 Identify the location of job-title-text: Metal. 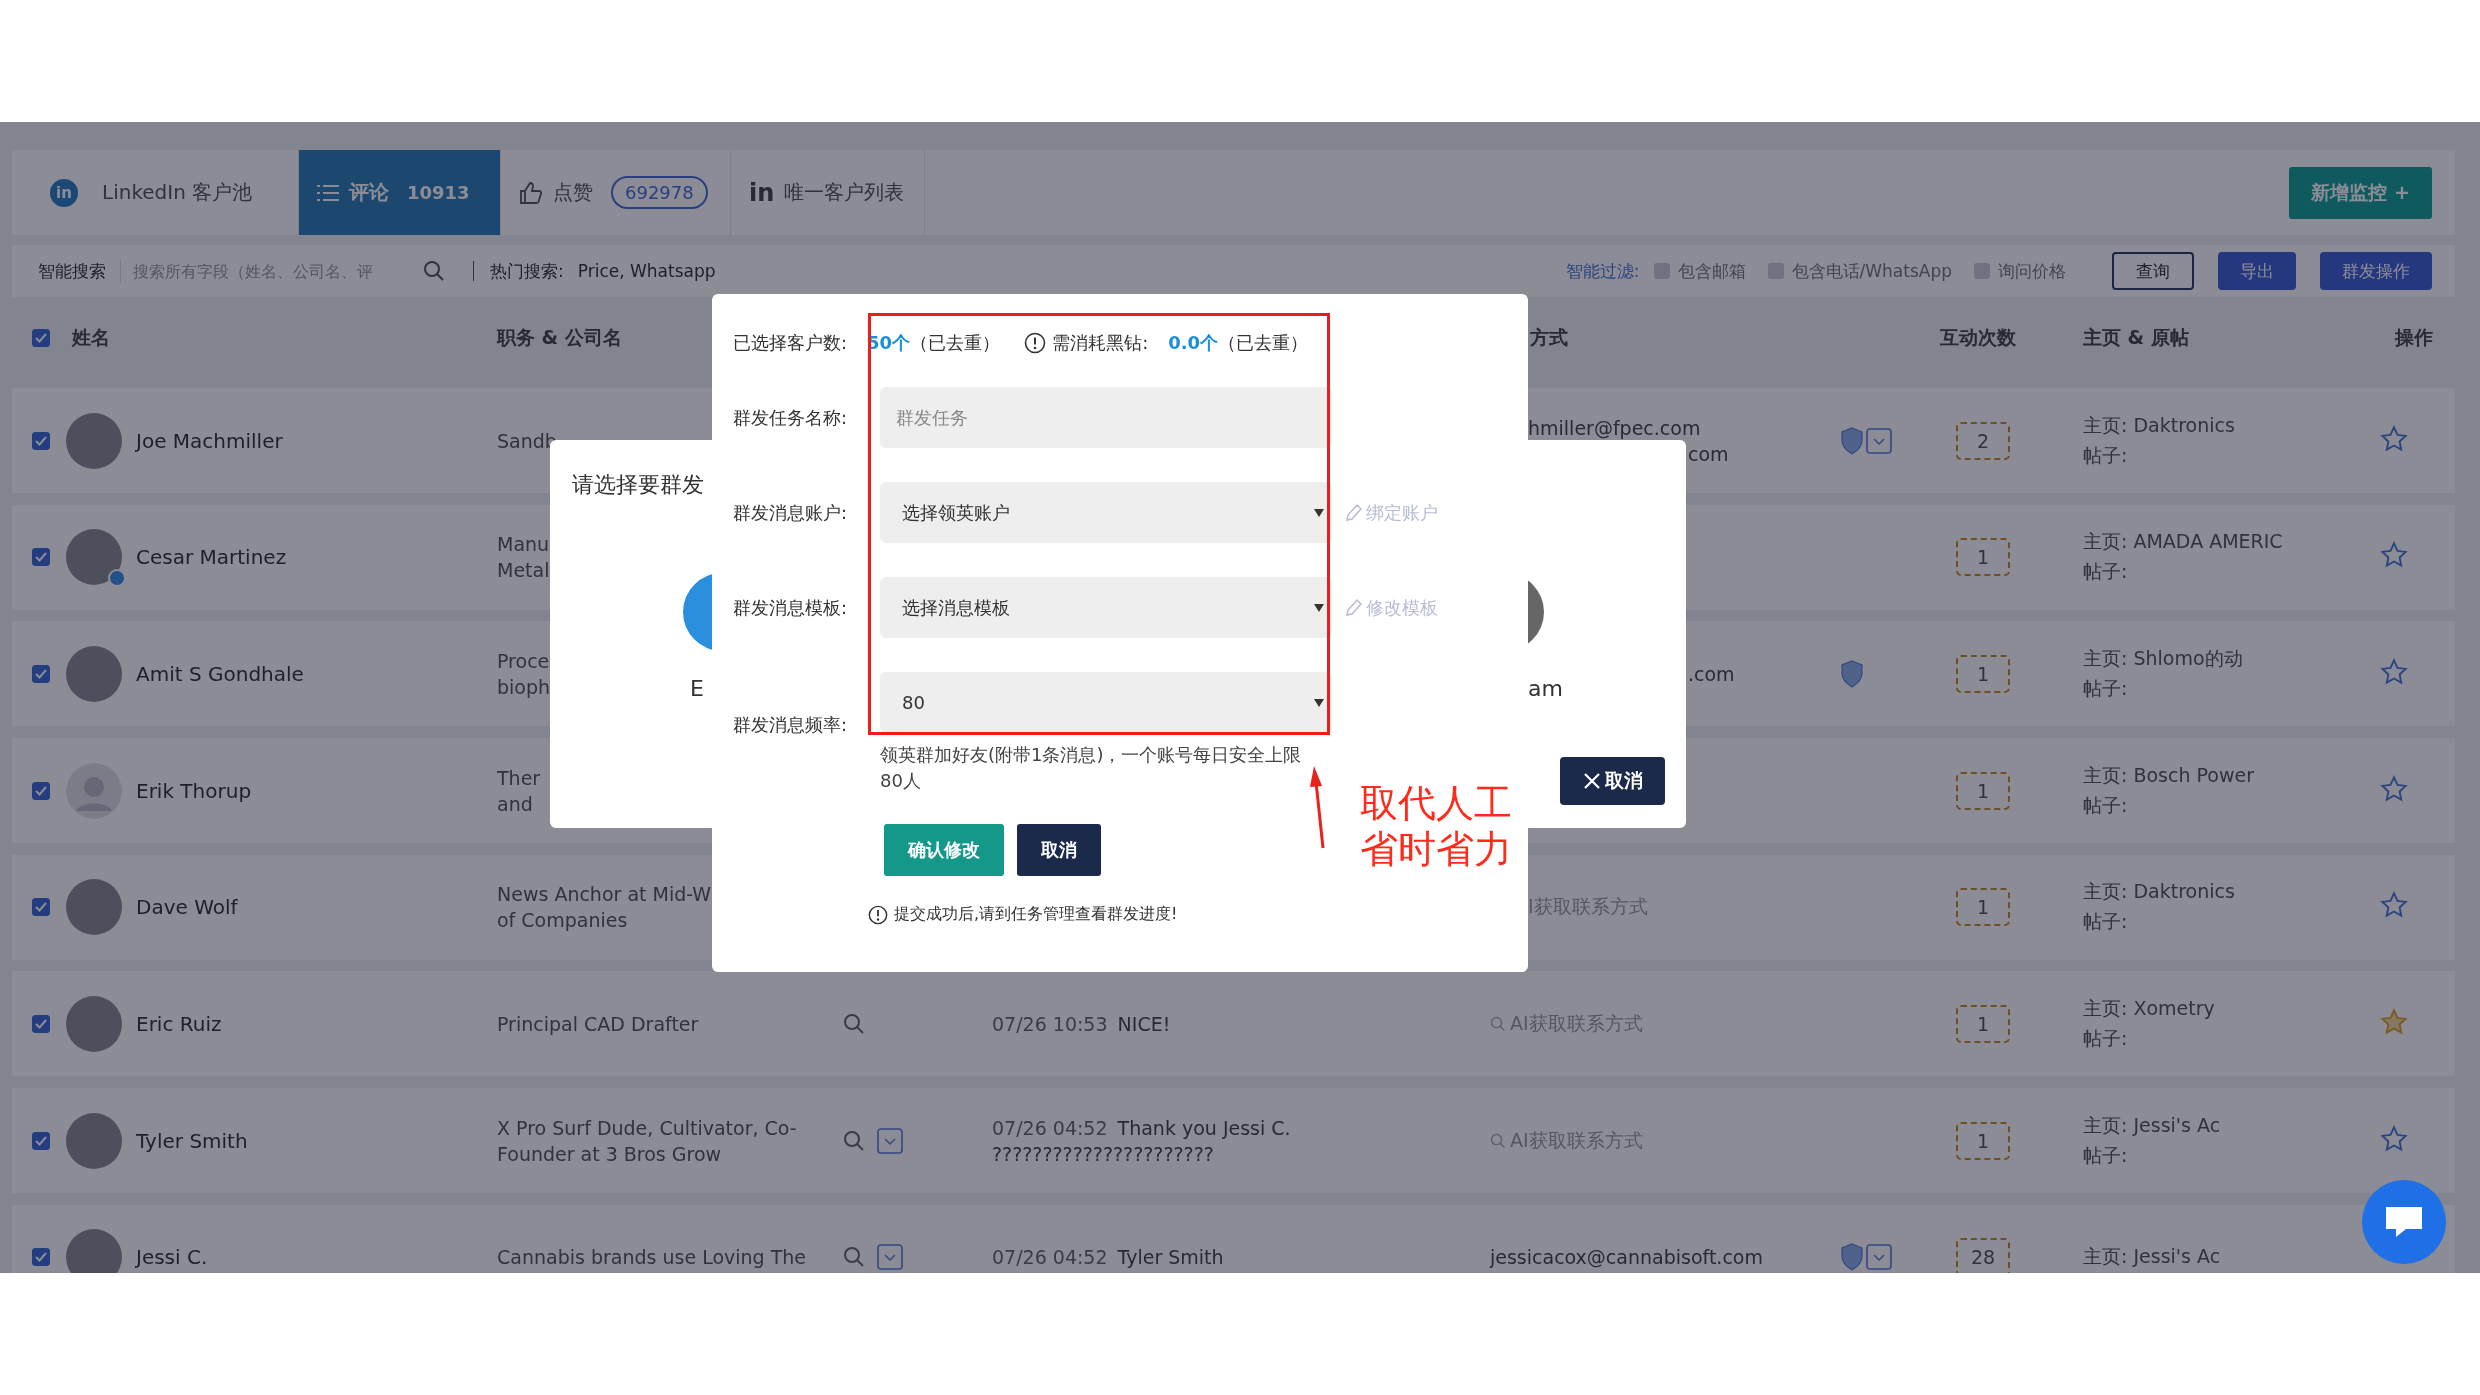
(523, 570).